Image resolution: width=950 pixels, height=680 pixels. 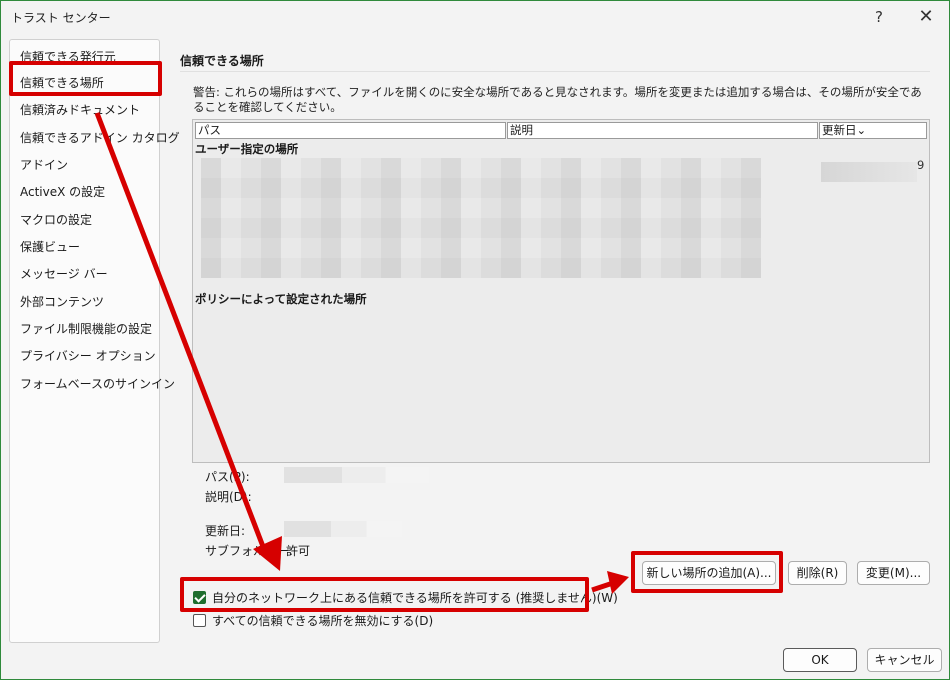 I want to click on path-label: パス(P):, so click(x=227, y=477).